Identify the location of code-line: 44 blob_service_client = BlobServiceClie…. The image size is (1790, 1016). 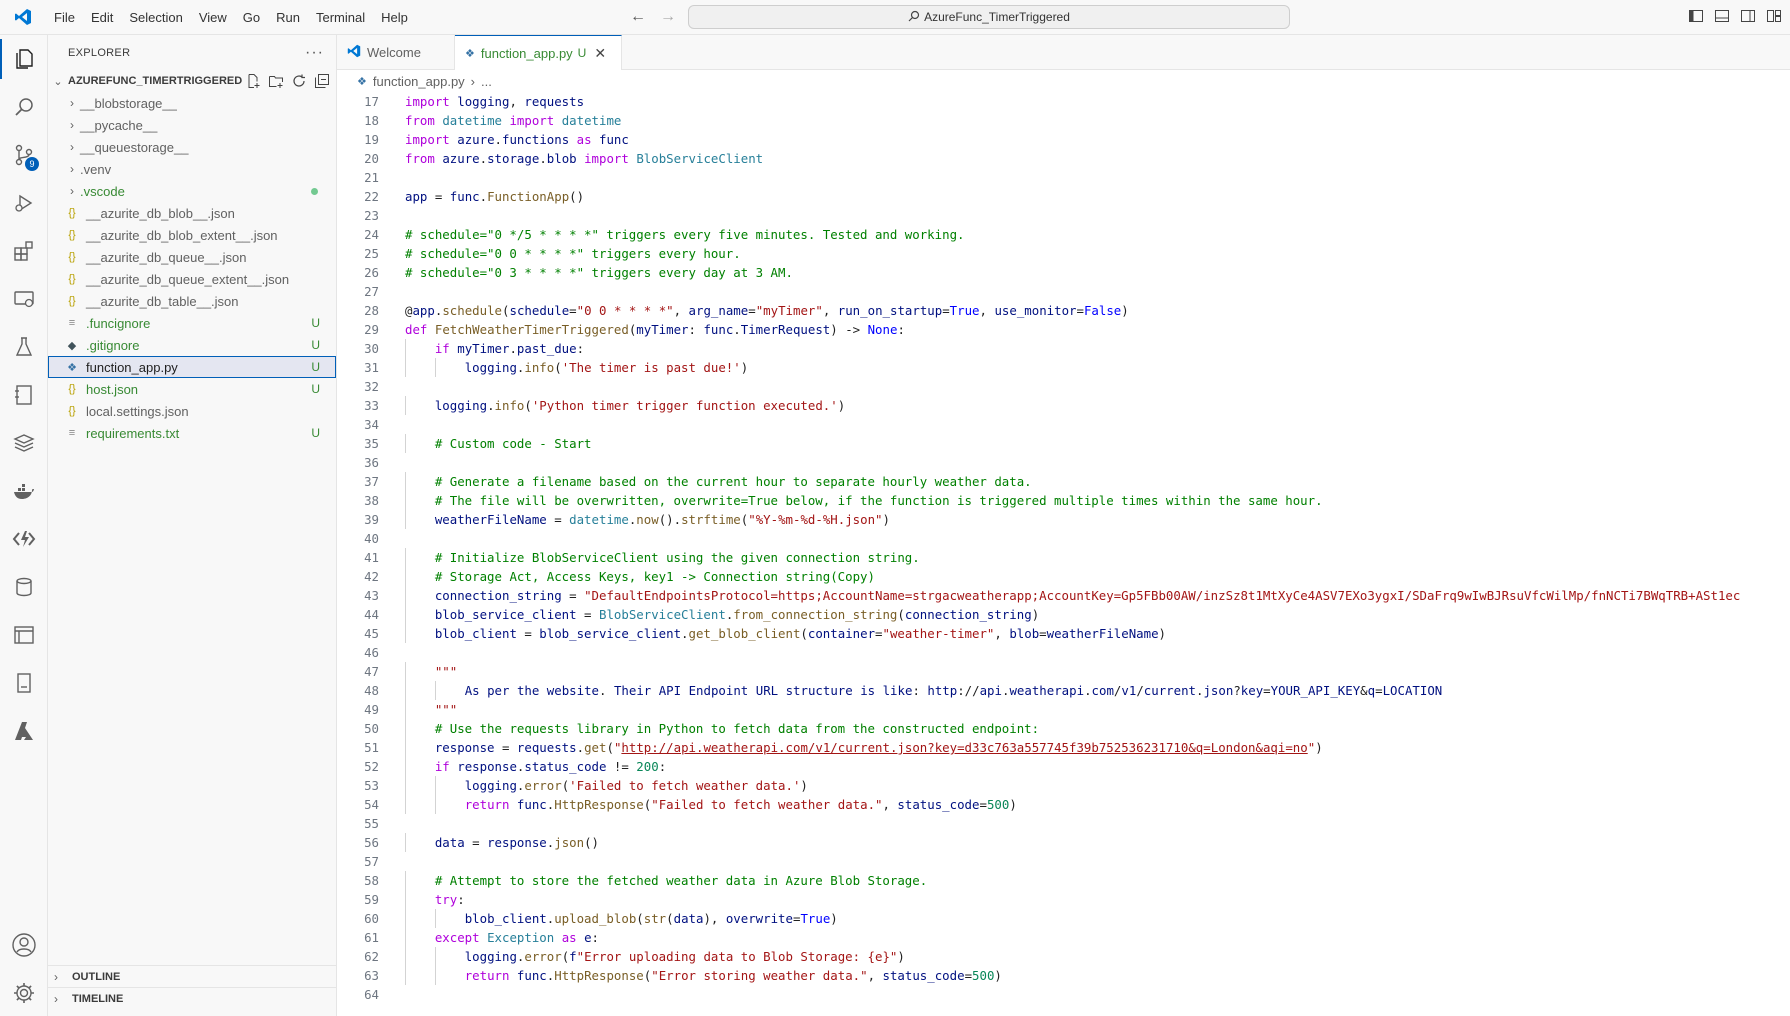
(1063, 614).